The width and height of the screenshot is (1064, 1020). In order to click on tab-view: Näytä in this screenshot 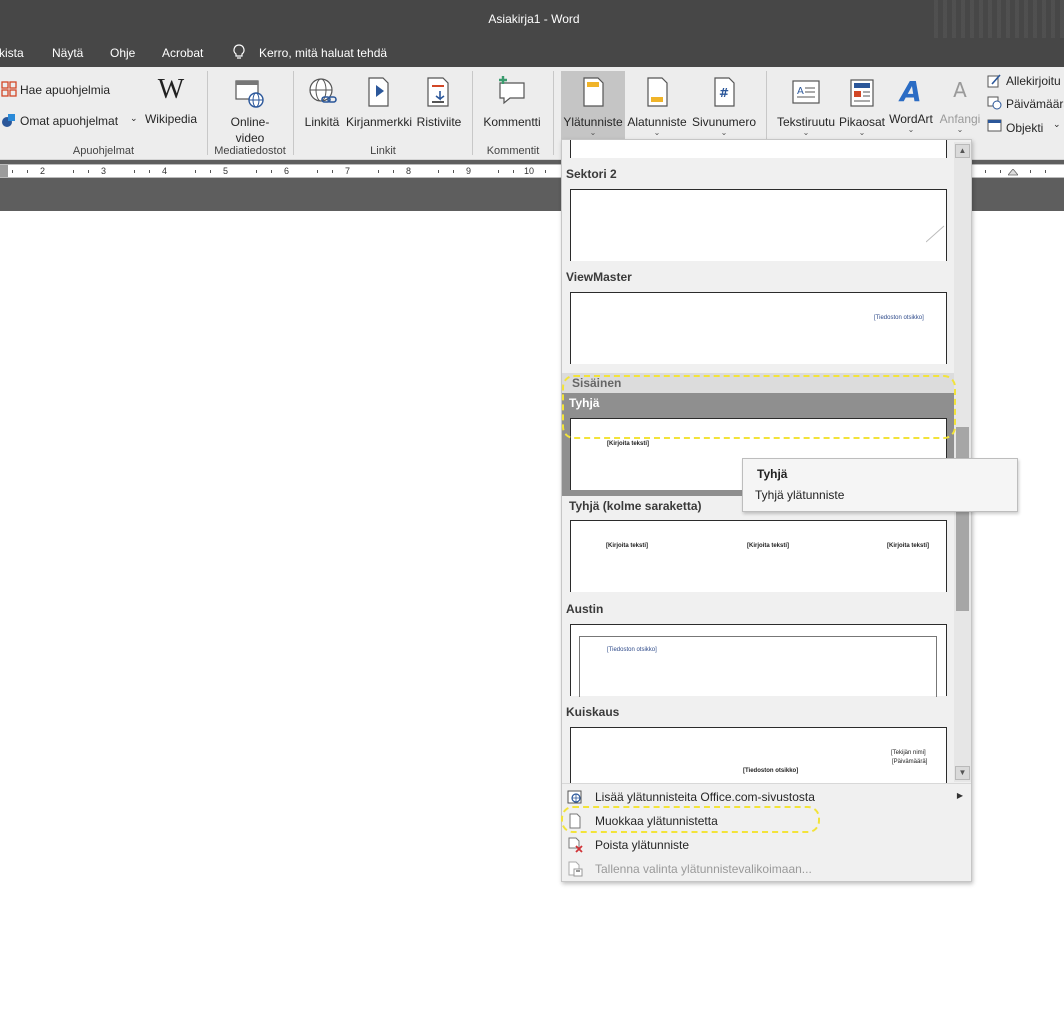, I will do `click(67, 53)`.